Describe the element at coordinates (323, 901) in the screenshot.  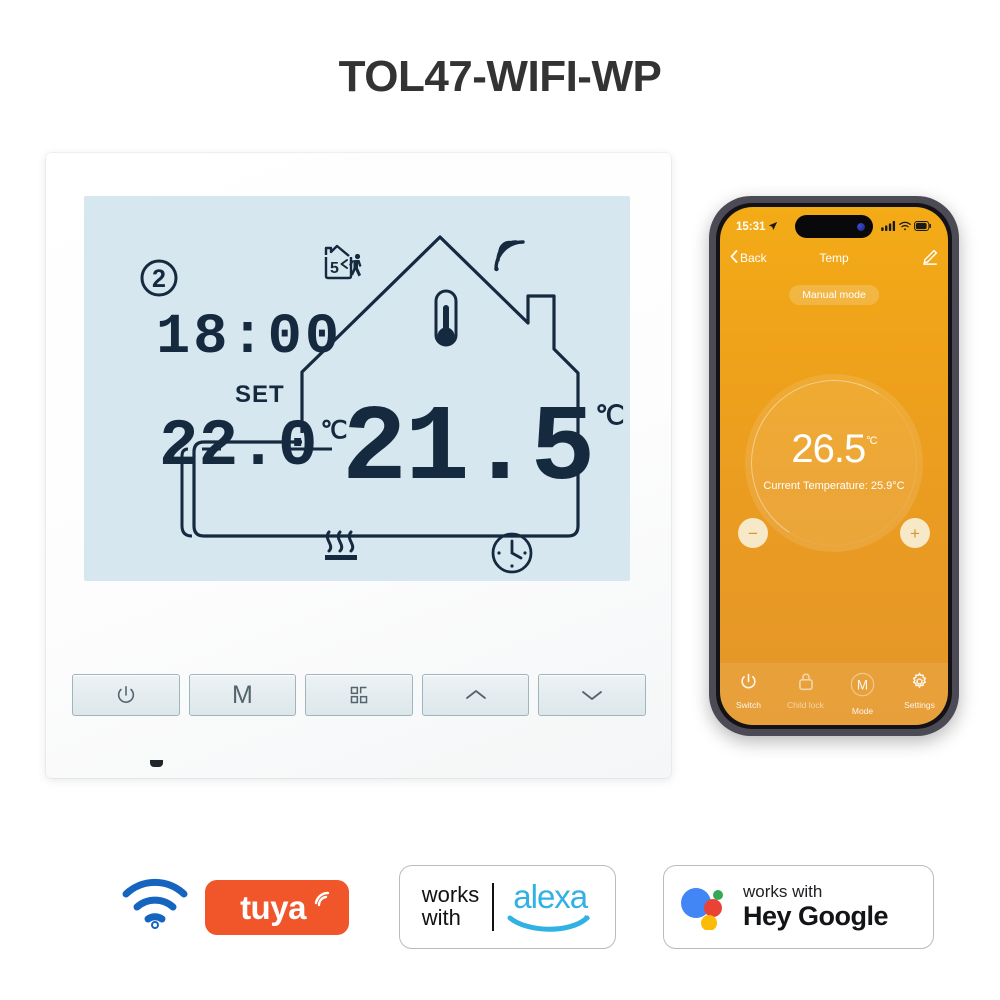
I see `tuya-signal-icon` at that location.